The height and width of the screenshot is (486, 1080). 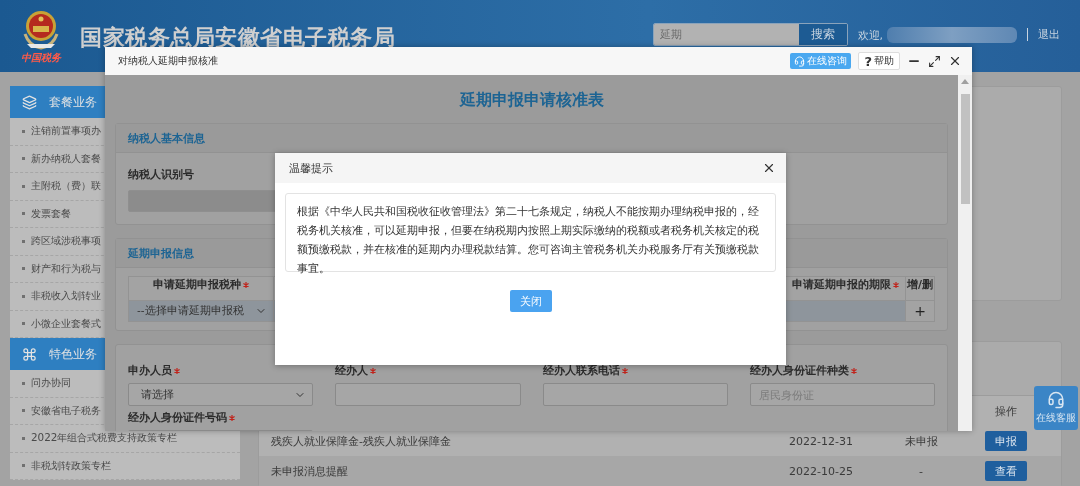 I want to click on column-header: 申请延期申报的期限, so click(x=845, y=284).